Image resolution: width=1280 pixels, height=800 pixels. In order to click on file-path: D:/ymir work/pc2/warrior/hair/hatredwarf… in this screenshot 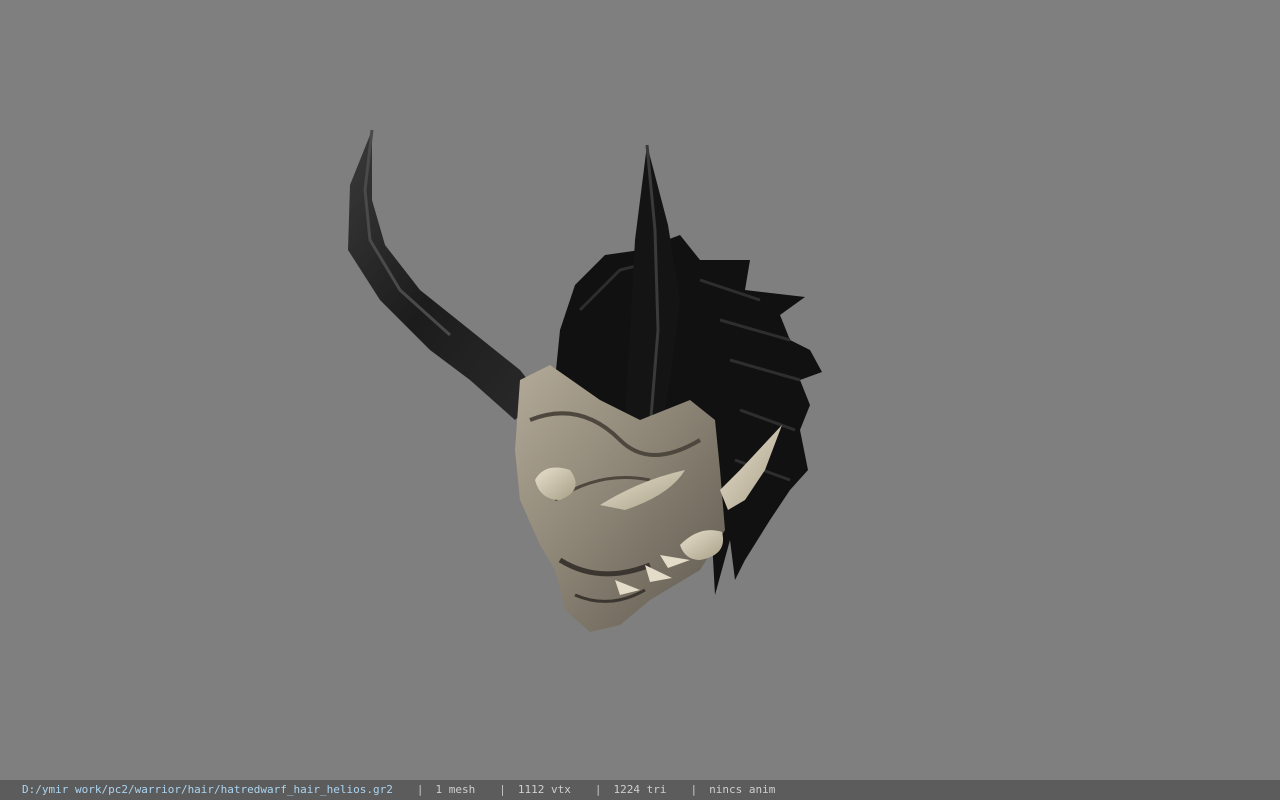, I will do `click(207, 789)`.